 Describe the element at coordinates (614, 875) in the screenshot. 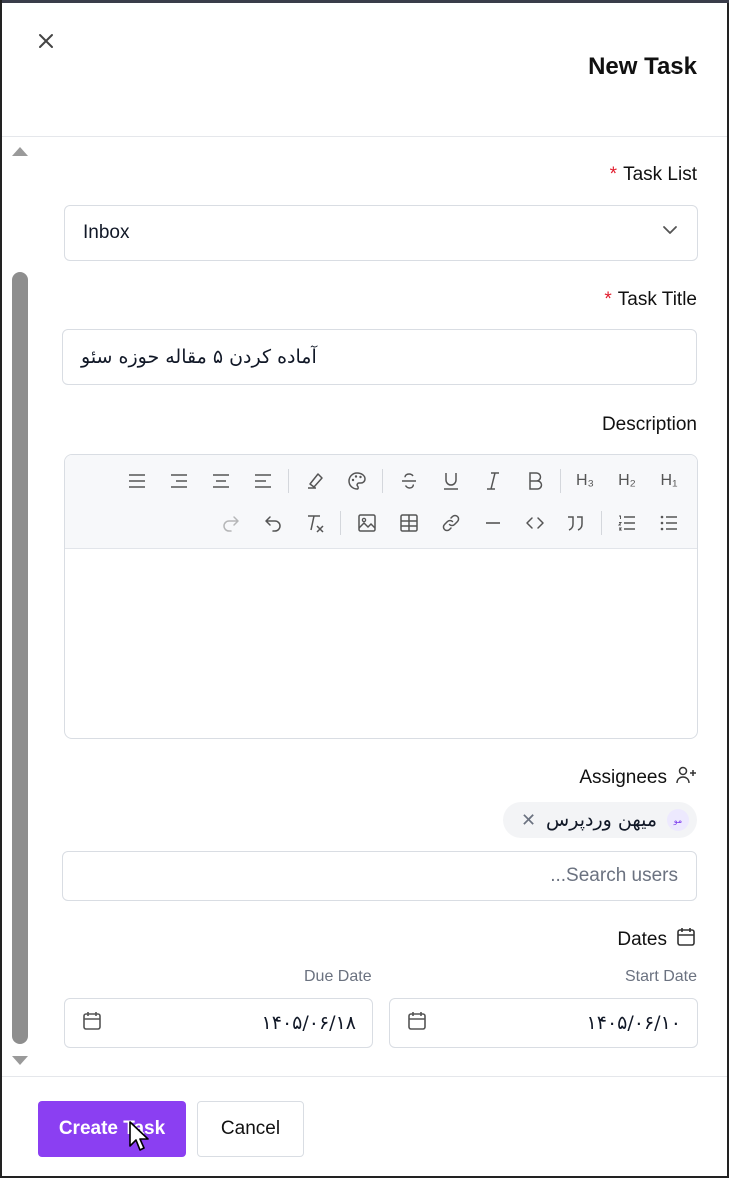

I see `search-users-placeholder: ...Search users` at that location.